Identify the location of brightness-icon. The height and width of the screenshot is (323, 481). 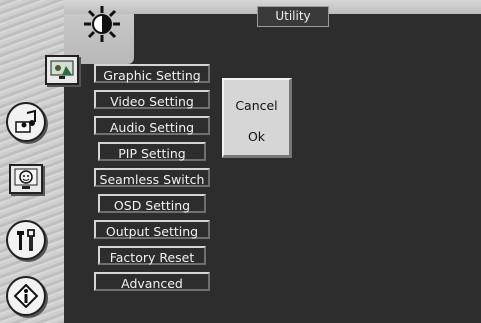
(102, 26).